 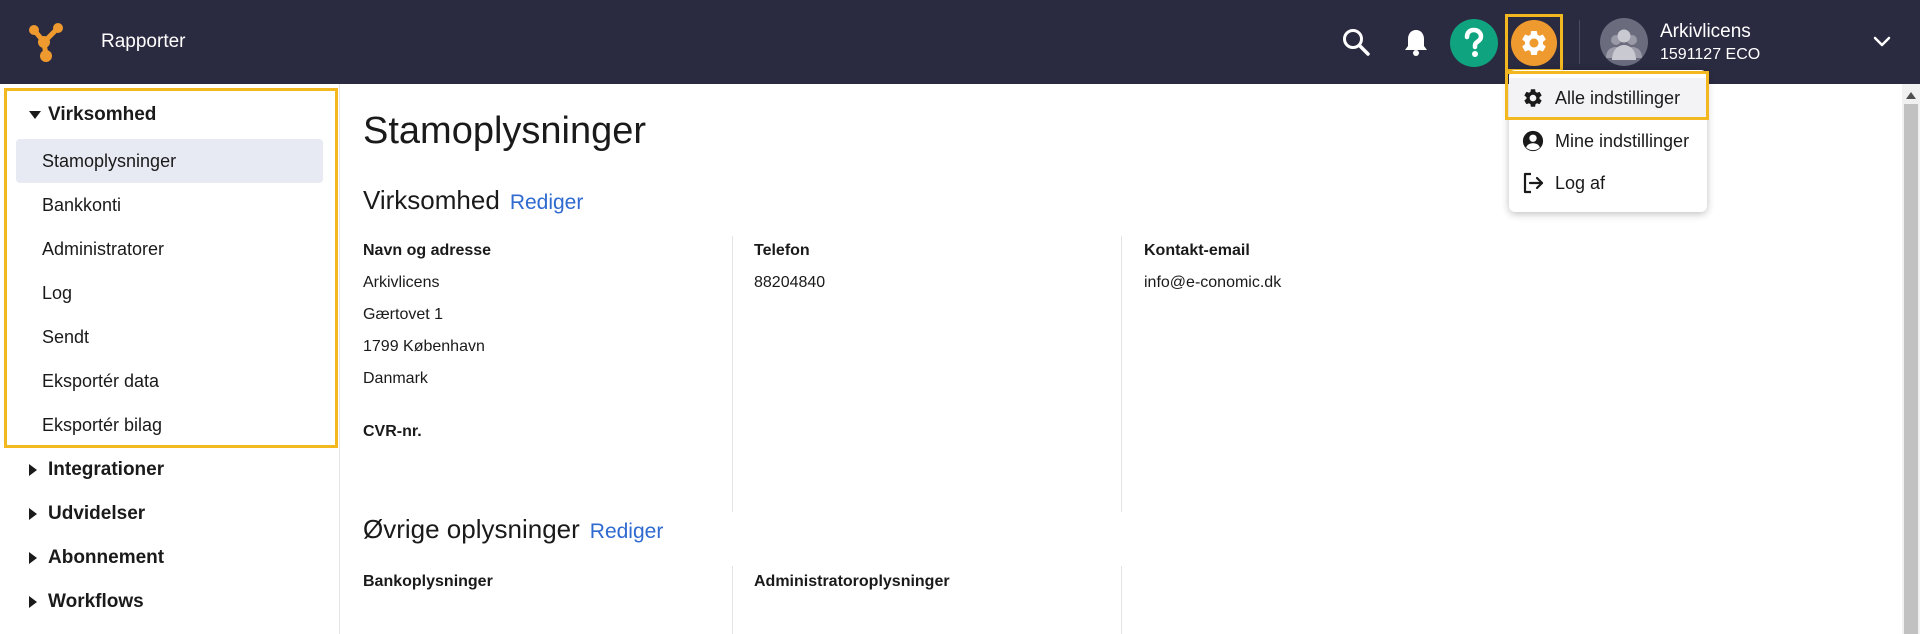 I want to click on email-label: Kontakt-email, so click(x=1197, y=250).